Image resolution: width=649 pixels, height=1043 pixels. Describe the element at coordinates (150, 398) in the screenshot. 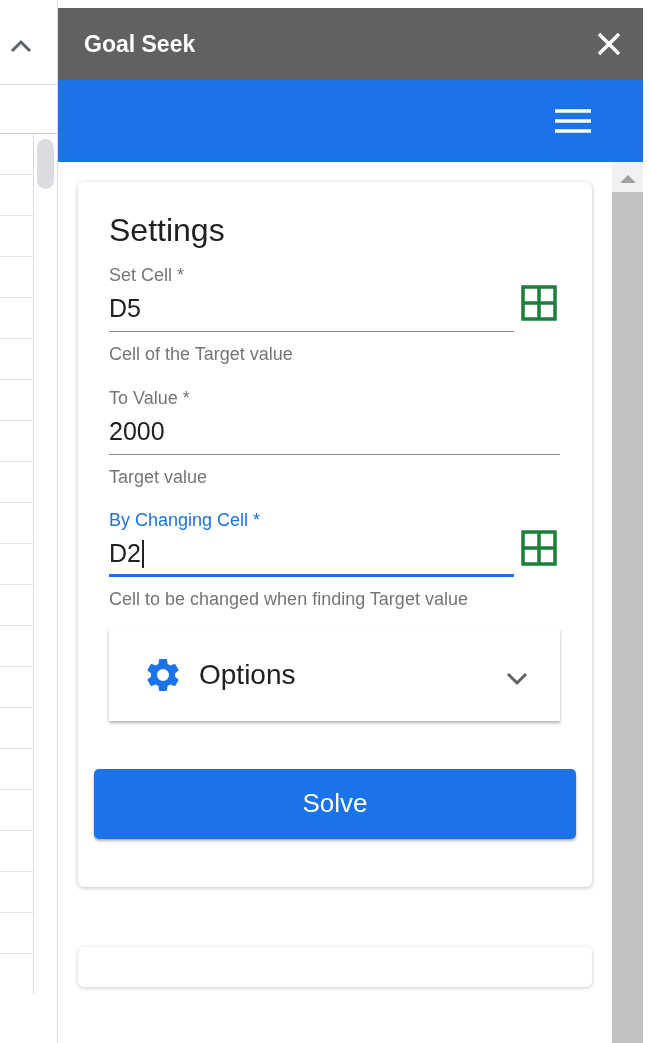

I see `field-label: To Value *` at that location.